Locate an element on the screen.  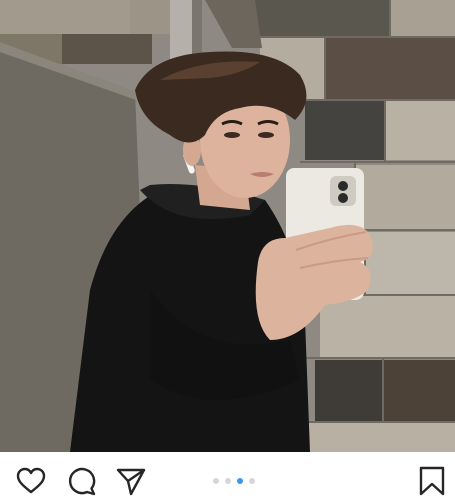
carousel-dot-active is located at coordinates (239, 481).